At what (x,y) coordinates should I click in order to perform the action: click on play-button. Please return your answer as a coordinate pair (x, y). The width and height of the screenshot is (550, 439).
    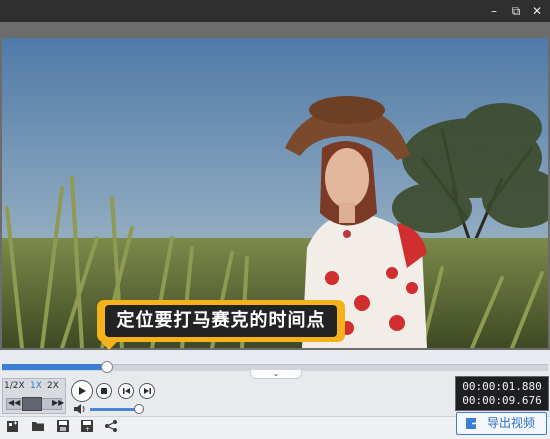
    Looking at the image, I should click on (82, 391).